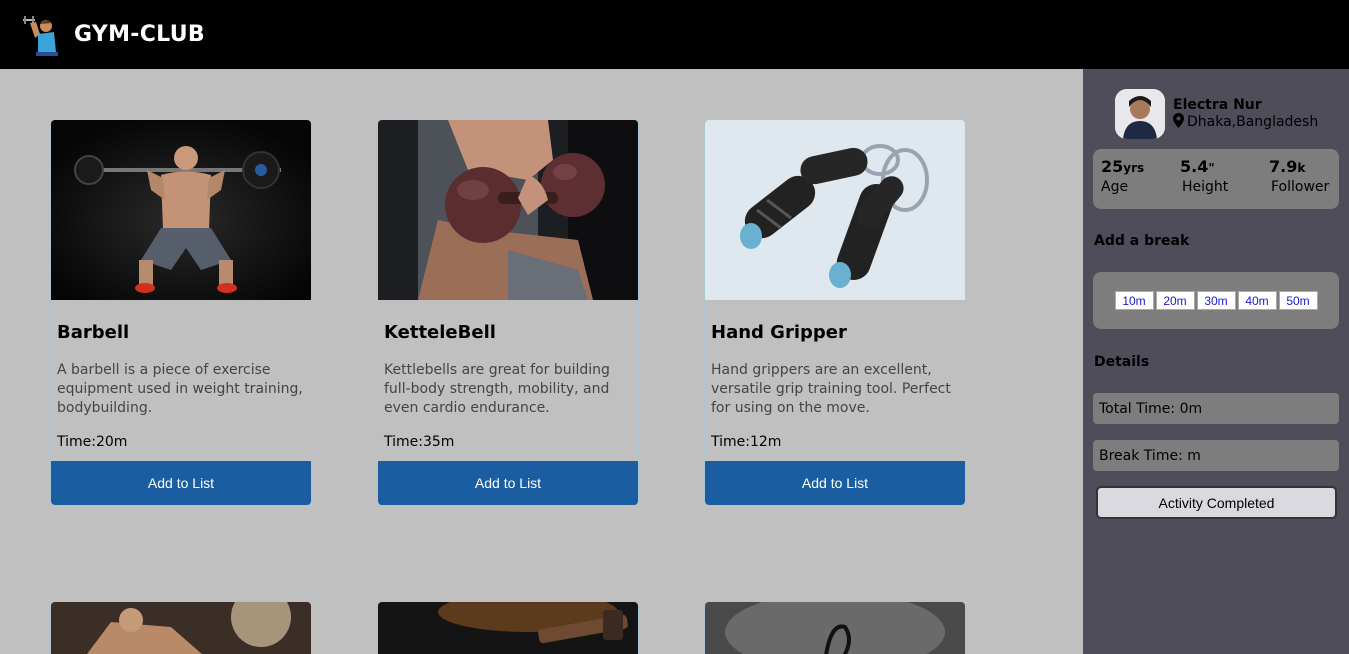  Describe the element at coordinates (43, 35) in the screenshot. I see `weightlifter-icon` at that location.